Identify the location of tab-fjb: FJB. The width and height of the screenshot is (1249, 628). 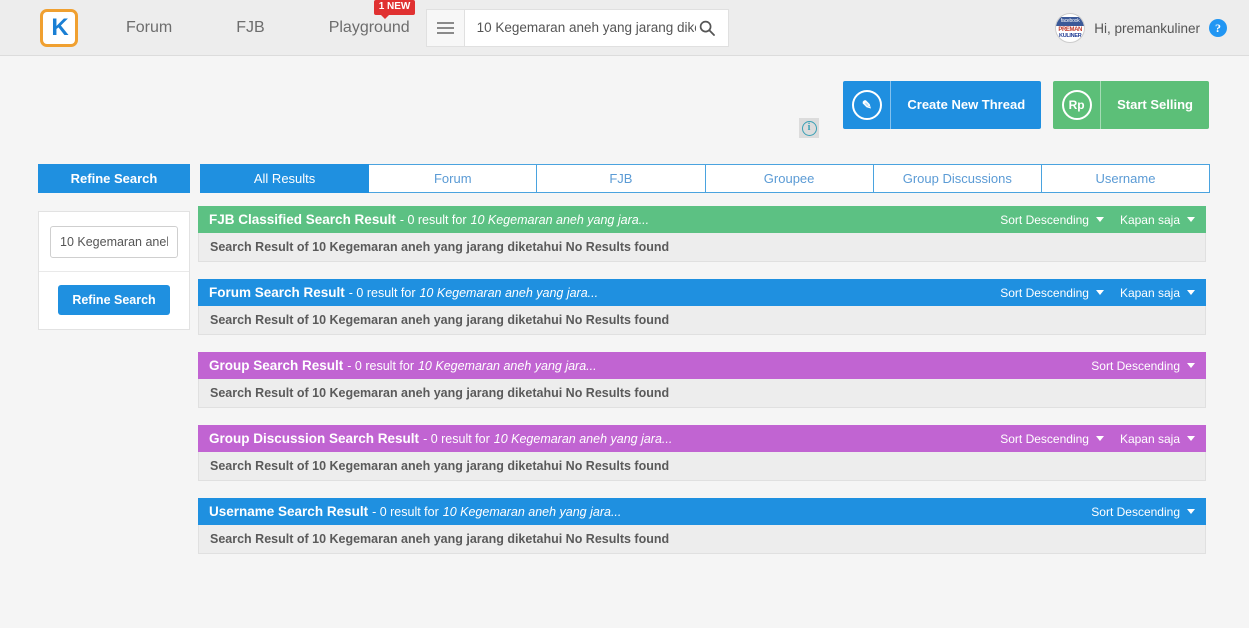
(621, 178).